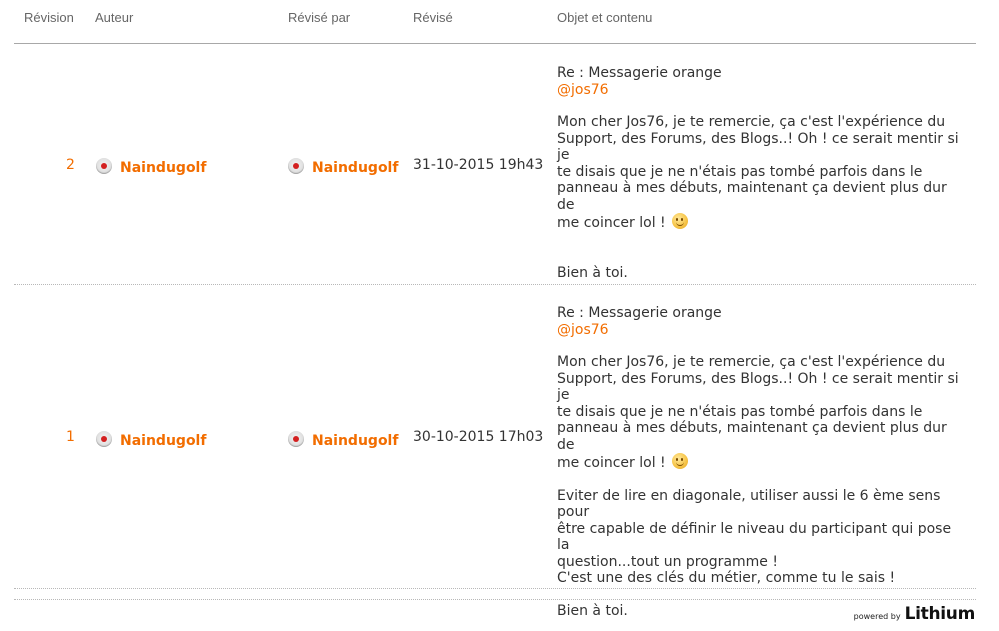 This screenshot has height=631, width=999. Describe the element at coordinates (667, 561) in the screenshot. I see `text-line: question...tout un programme !` at that location.